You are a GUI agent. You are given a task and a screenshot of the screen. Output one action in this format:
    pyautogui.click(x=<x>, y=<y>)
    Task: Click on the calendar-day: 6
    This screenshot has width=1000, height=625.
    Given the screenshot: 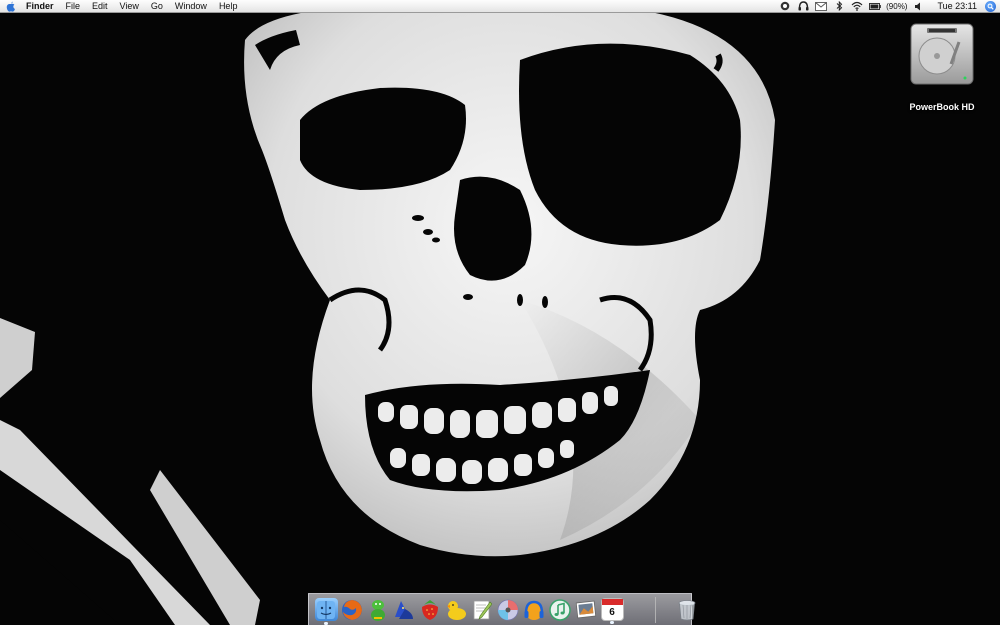 What is the action you would take?
    pyautogui.click(x=612, y=612)
    